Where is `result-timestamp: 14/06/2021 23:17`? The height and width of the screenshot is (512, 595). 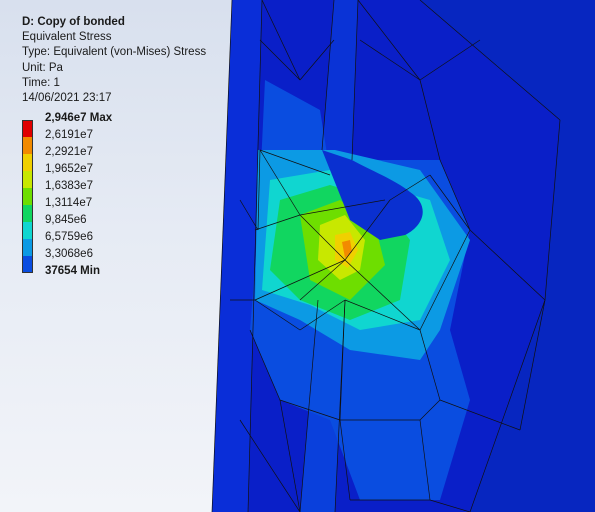 result-timestamp: 14/06/2021 23:17 is located at coordinates (67, 98).